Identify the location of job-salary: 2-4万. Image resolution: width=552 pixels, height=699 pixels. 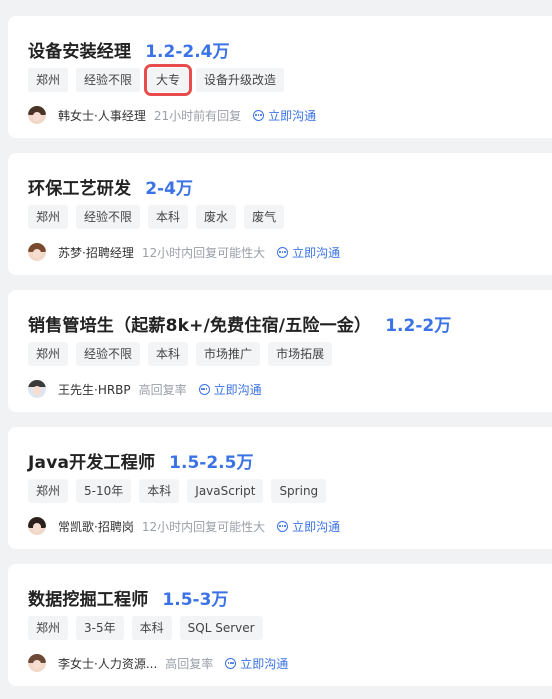
(169, 188).